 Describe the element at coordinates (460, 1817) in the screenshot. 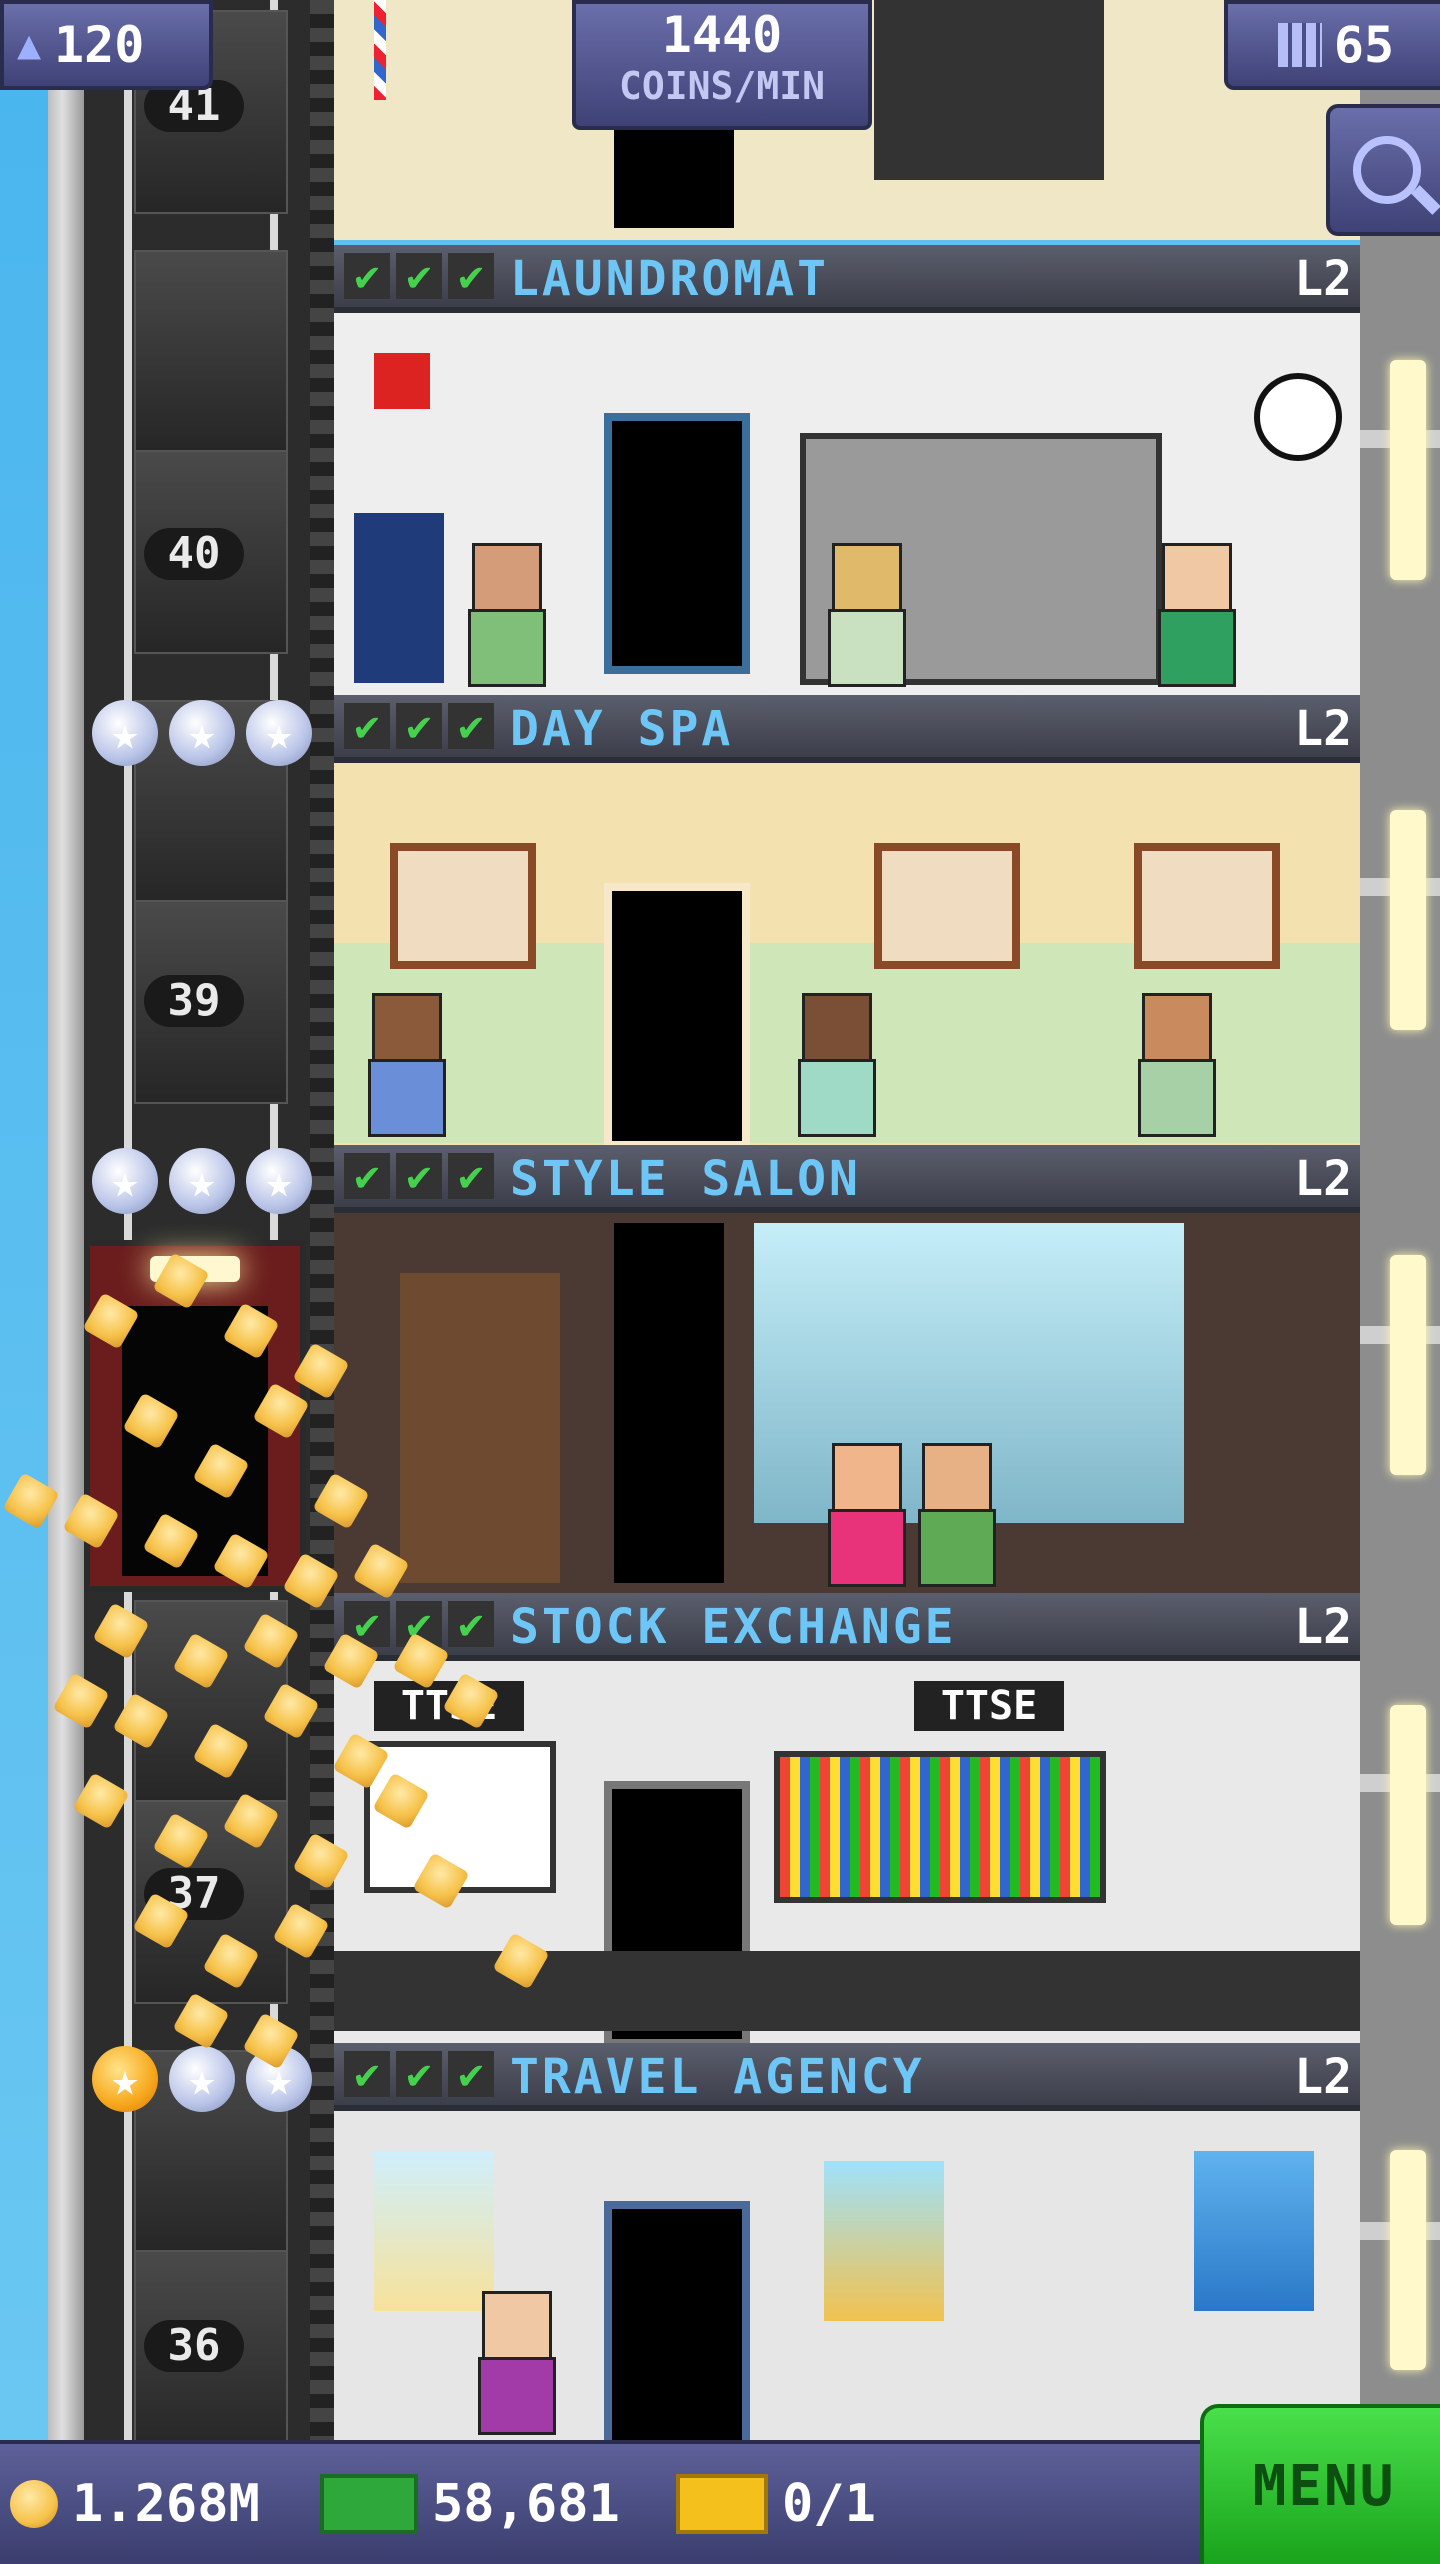

I see `stock-chart-board` at that location.